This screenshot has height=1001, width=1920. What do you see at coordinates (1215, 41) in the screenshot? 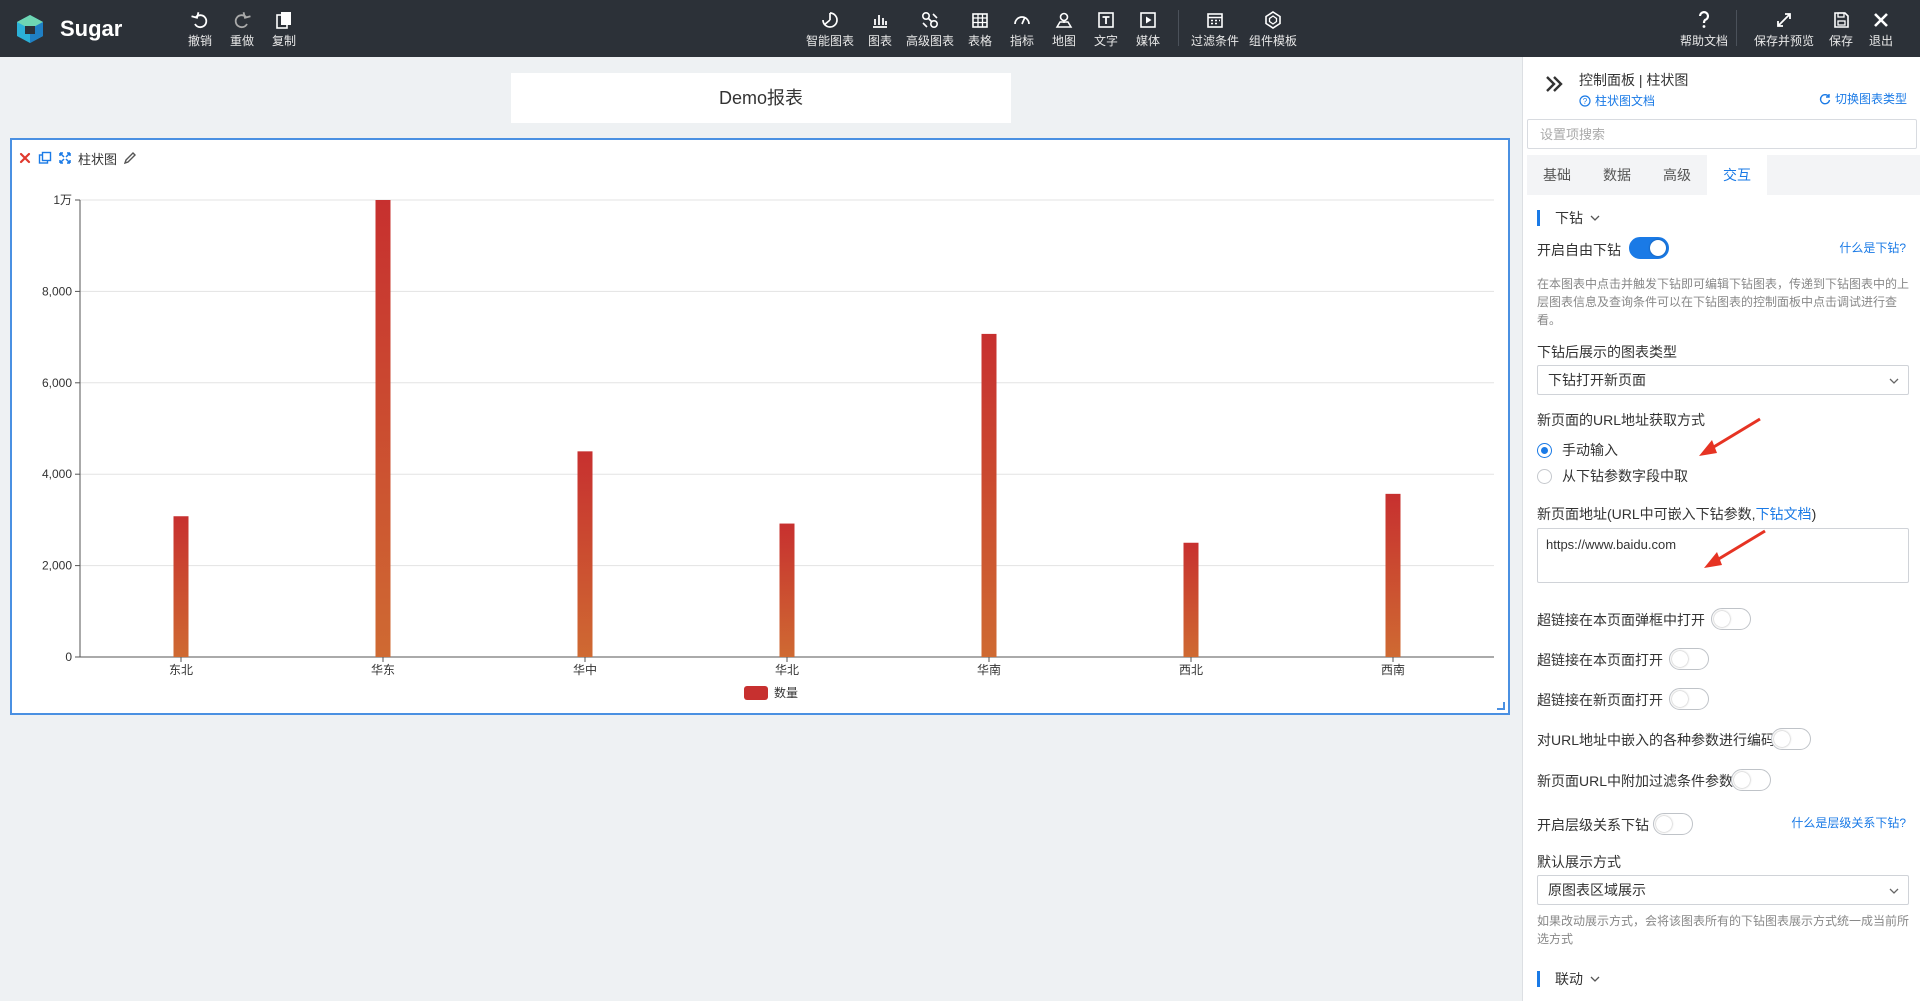
I see `toolbar-label: 过滤条件` at bounding box center [1215, 41].